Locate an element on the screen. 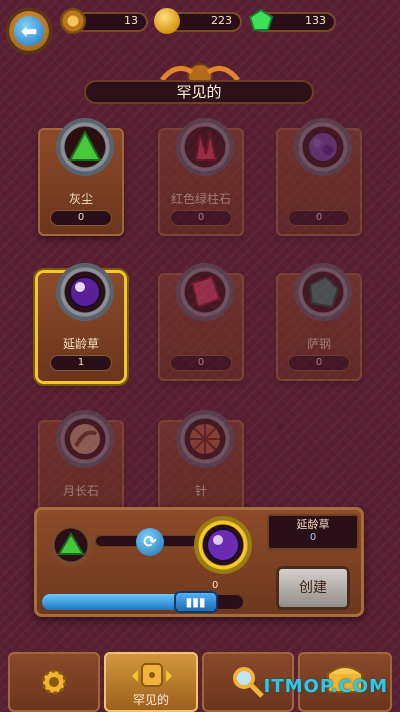 The width and height of the screenshot is (400, 712). result-box: 延龄草 0 is located at coordinates (313, 532).